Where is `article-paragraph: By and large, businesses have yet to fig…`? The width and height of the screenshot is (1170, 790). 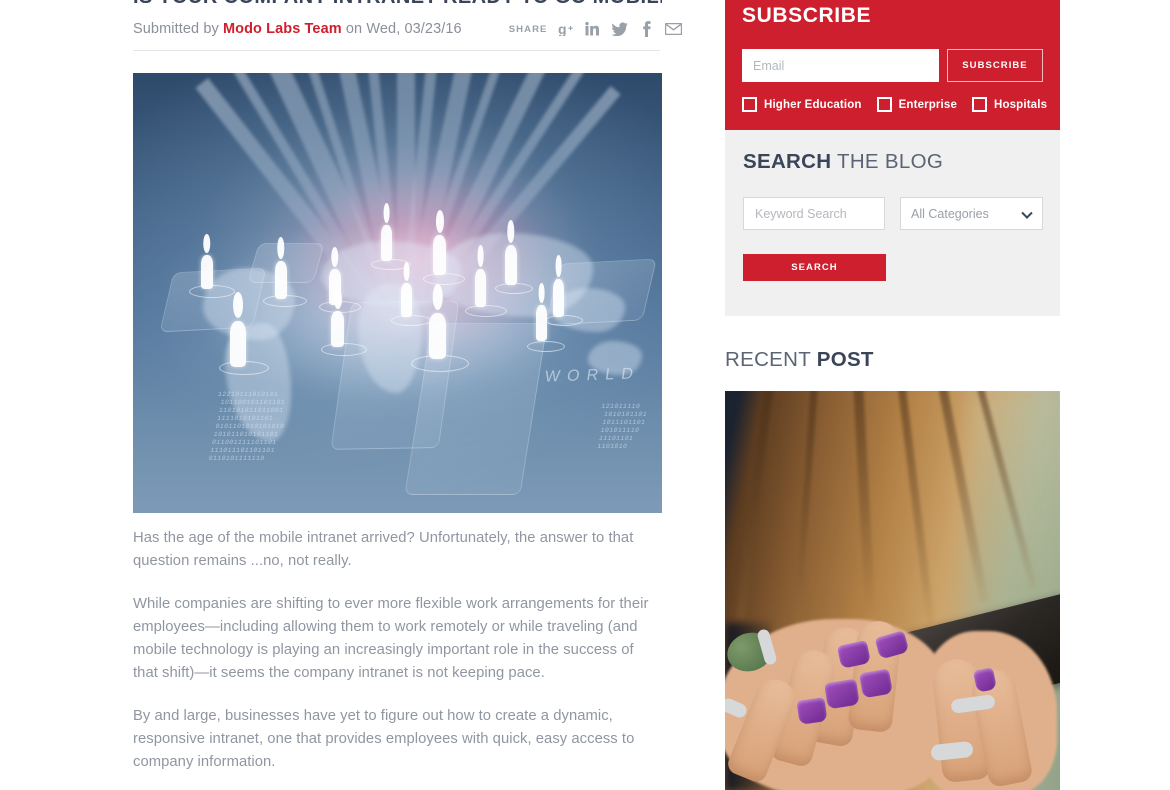 article-paragraph: By and large, businesses have yet to fig… is located at coordinates (384, 739).